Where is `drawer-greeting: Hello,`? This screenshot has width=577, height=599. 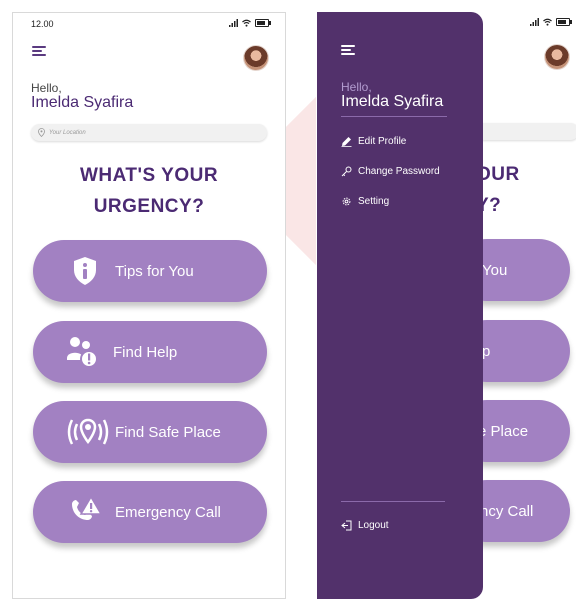
drawer-greeting: Hello, is located at coordinates (356, 87).